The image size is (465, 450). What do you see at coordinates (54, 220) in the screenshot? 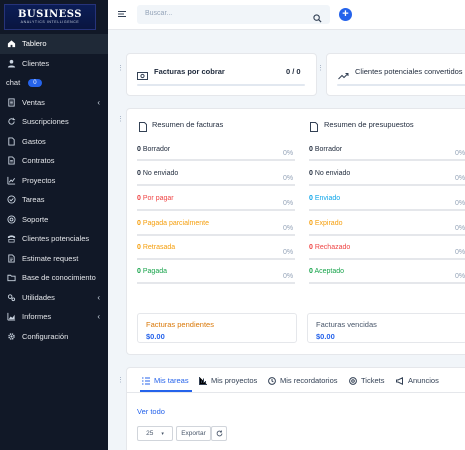
I see `sidebar-item-soporte: Soporte` at bounding box center [54, 220].